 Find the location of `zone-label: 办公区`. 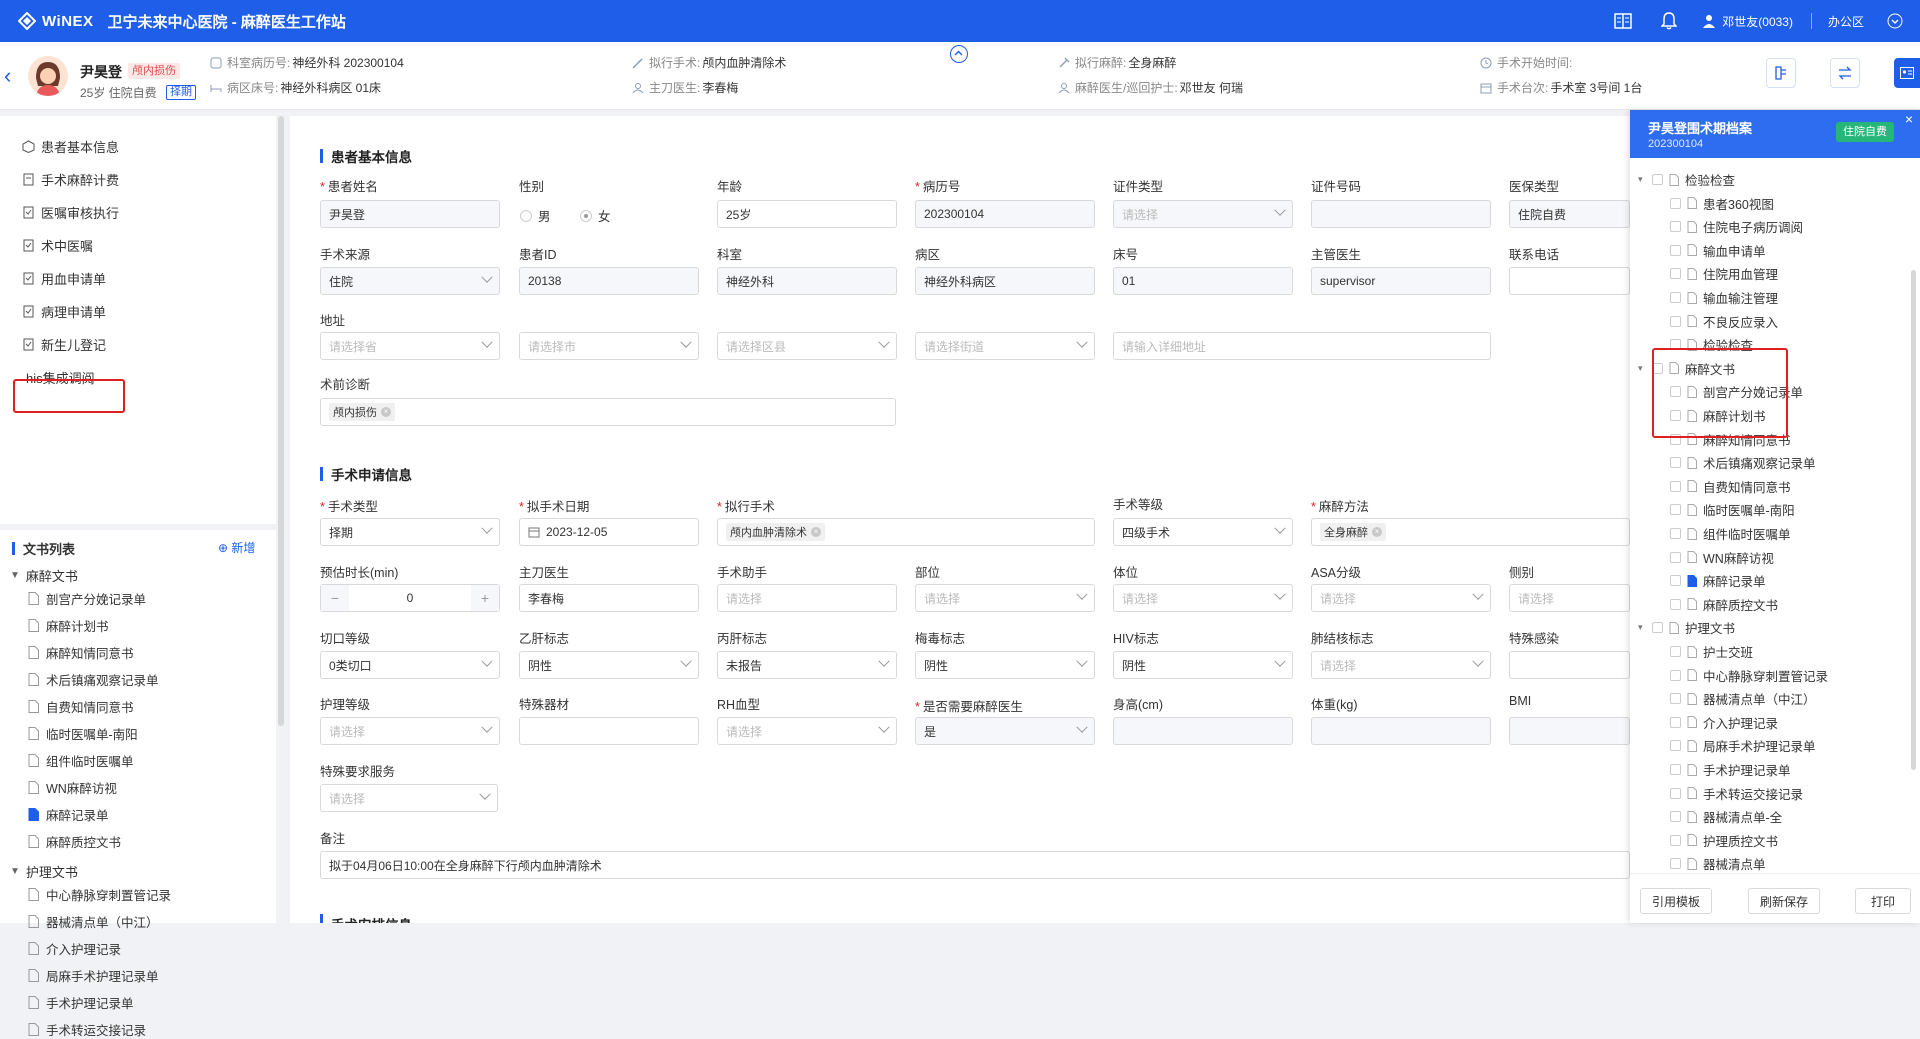

zone-label: 办公区 is located at coordinates (1846, 21).